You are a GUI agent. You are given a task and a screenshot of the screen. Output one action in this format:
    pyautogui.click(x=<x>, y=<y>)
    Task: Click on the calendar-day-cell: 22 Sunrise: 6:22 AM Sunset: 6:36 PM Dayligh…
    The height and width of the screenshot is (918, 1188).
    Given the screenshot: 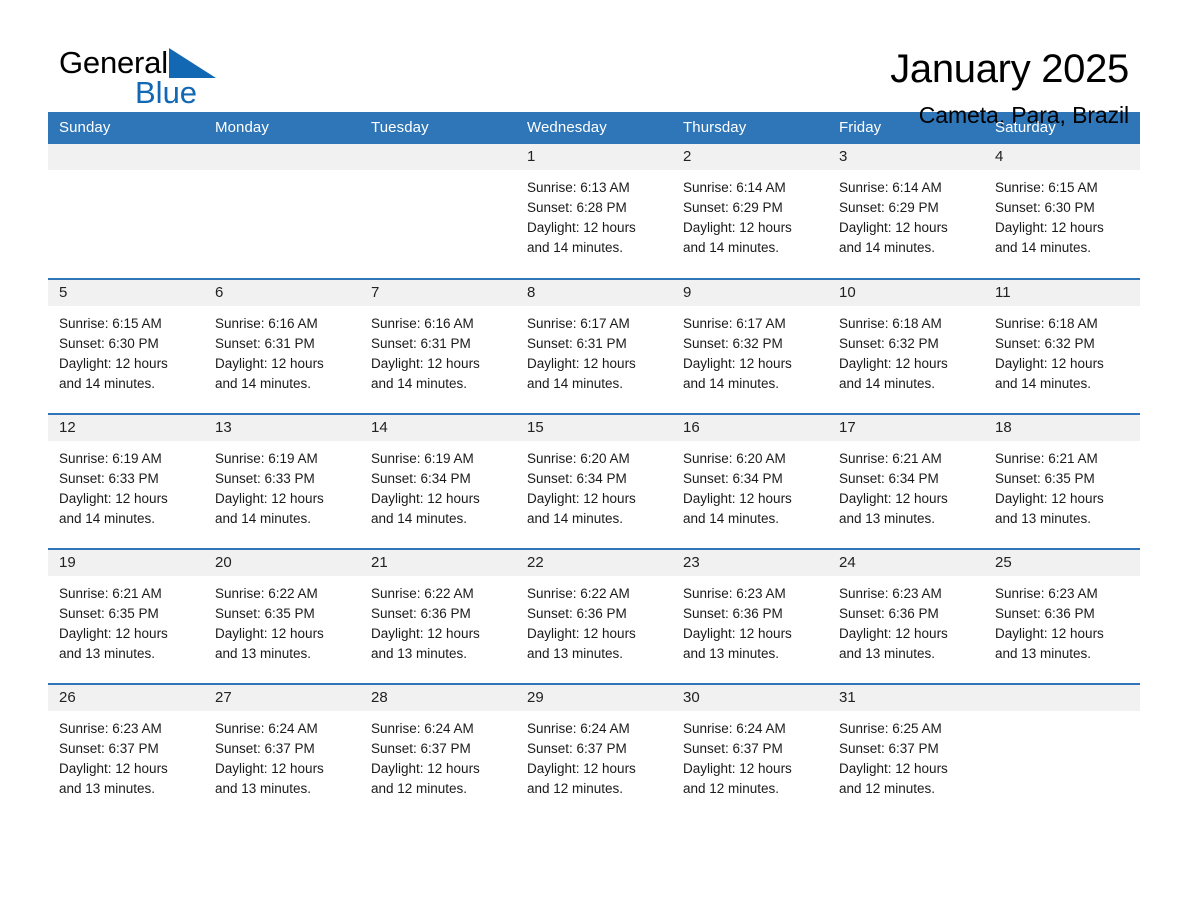 What is the action you would take?
    pyautogui.click(x=594, y=616)
    